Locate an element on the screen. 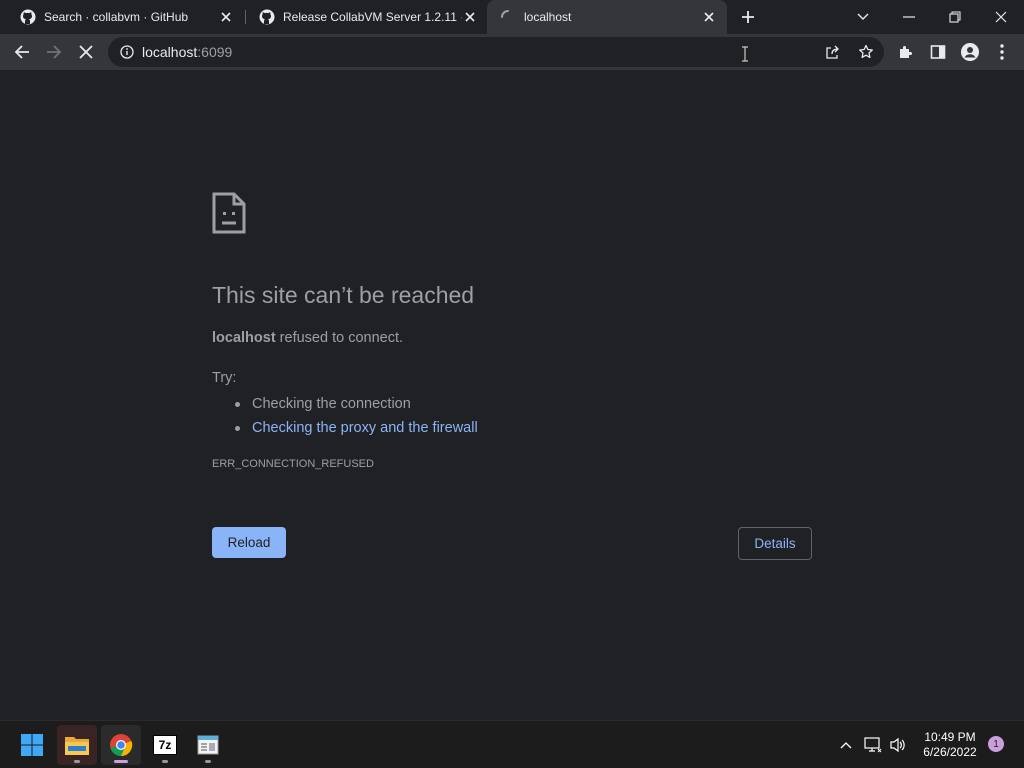 This screenshot has height=768, width=1024. minimize-button is located at coordinates (909, 17).